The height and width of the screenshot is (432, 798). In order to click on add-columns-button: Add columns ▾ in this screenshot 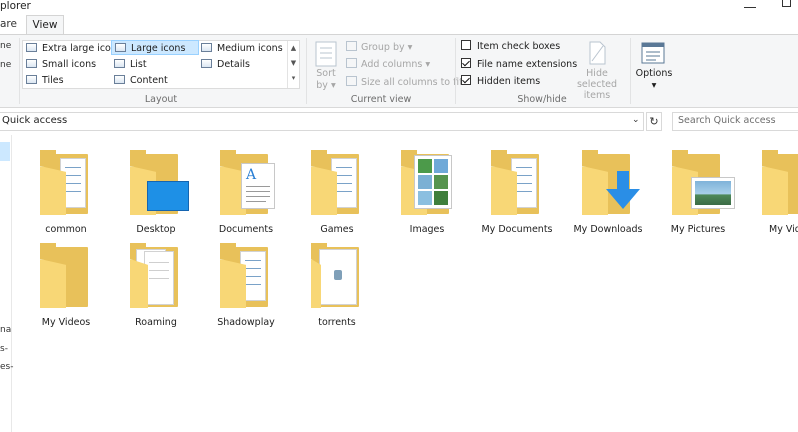, I will do `click(388, 64)`.